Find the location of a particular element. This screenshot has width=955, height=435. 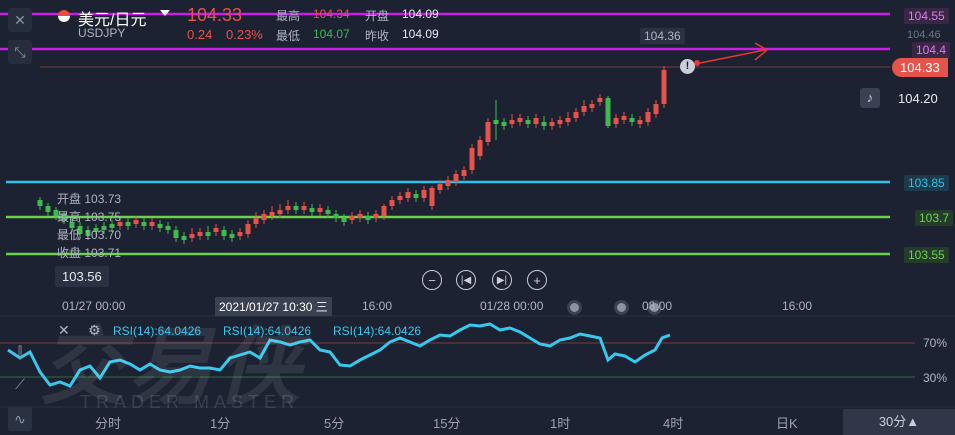

tag-magenta-top: 104.55 is located at coordinates (926, 16).